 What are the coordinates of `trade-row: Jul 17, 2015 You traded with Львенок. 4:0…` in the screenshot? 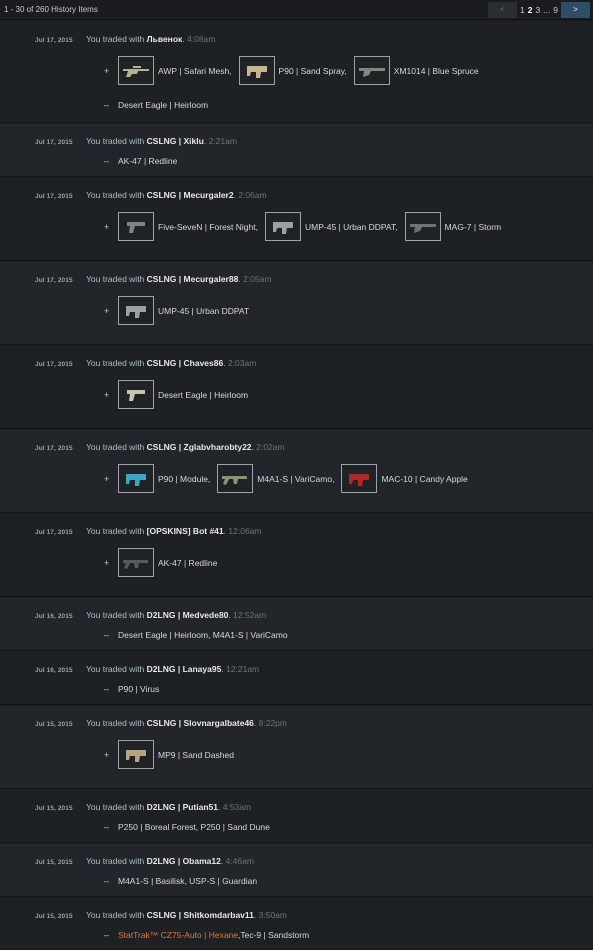 It's located at (296, 72).